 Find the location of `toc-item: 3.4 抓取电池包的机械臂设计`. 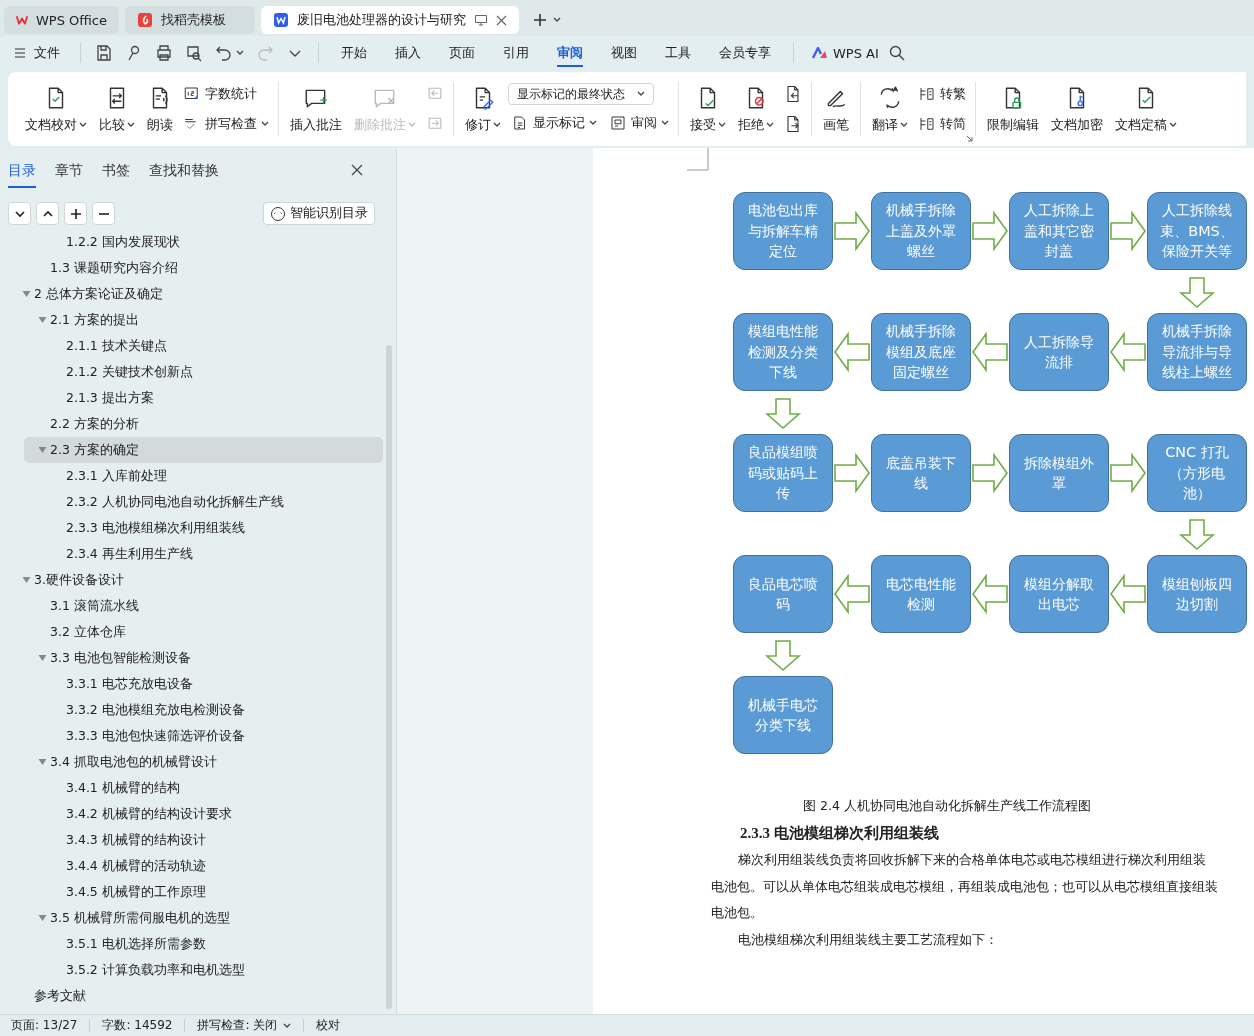

toc-item: 3.4 抓取电池包的机械臂设计 is located at coordinates (204, 762).